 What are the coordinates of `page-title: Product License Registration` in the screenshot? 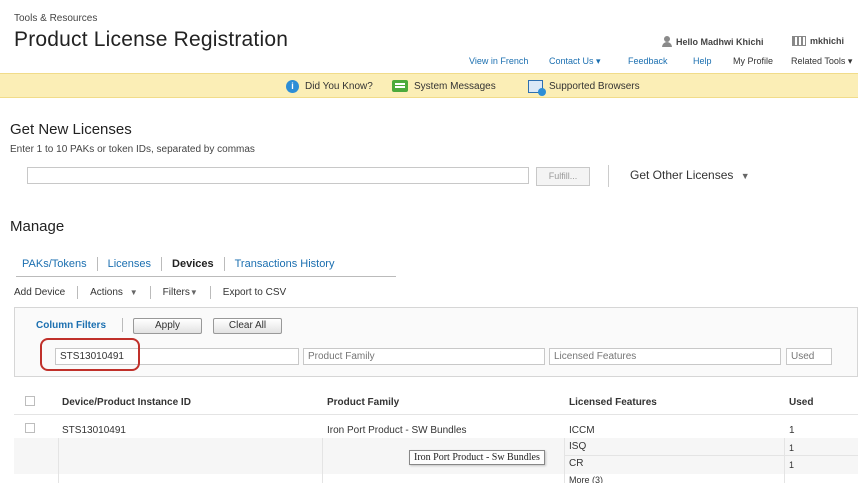 It's located at (151, 39).